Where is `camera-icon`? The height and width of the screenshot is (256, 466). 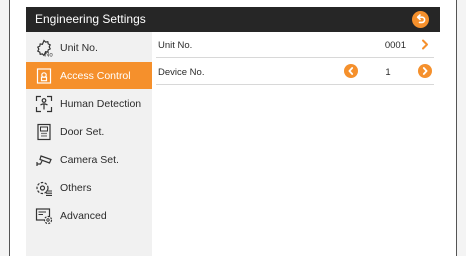 camera-icon is located at coordinates (44, 160).